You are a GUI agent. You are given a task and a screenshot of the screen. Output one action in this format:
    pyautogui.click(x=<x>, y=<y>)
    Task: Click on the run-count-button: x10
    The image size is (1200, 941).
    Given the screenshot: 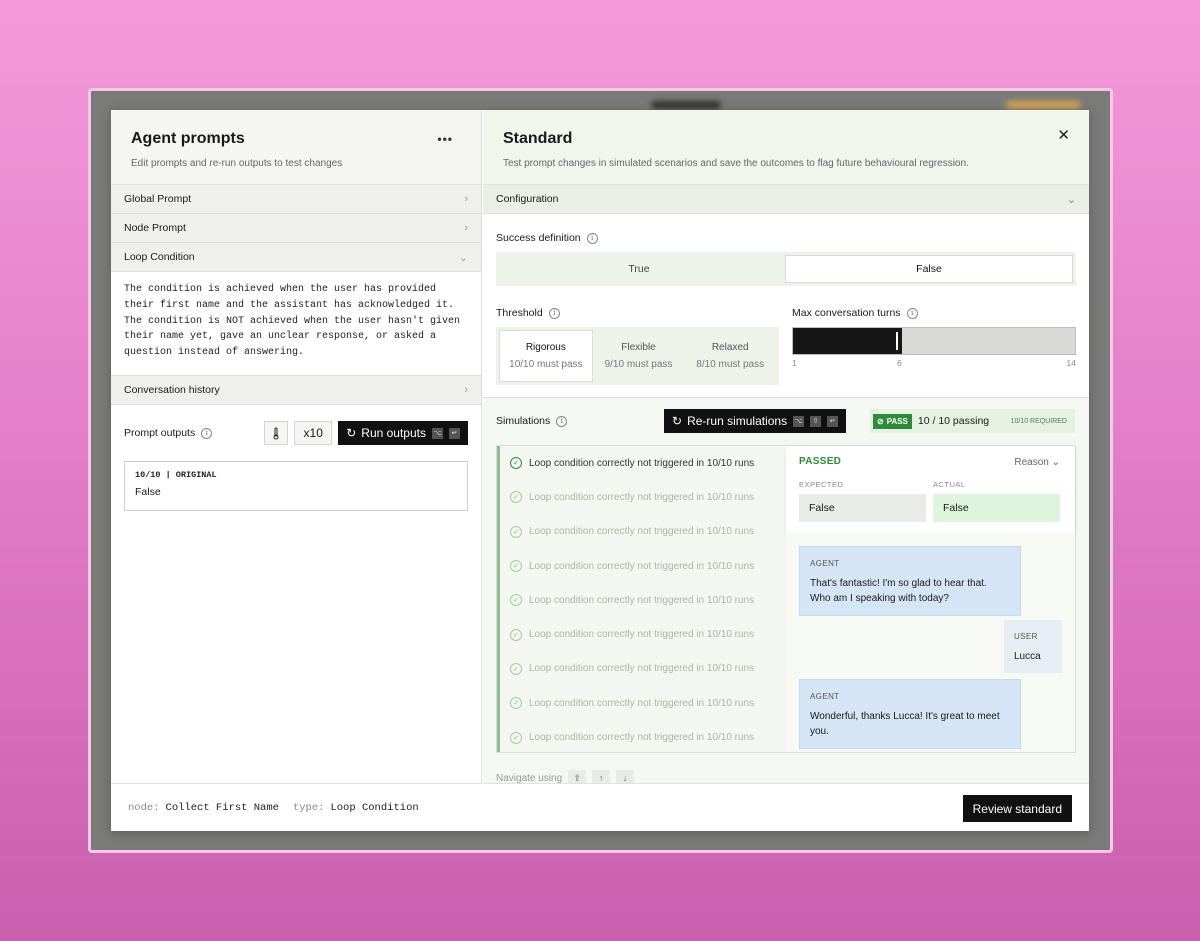 What is the action you would take?
    pyautogui.click(x=313, y=433)
    